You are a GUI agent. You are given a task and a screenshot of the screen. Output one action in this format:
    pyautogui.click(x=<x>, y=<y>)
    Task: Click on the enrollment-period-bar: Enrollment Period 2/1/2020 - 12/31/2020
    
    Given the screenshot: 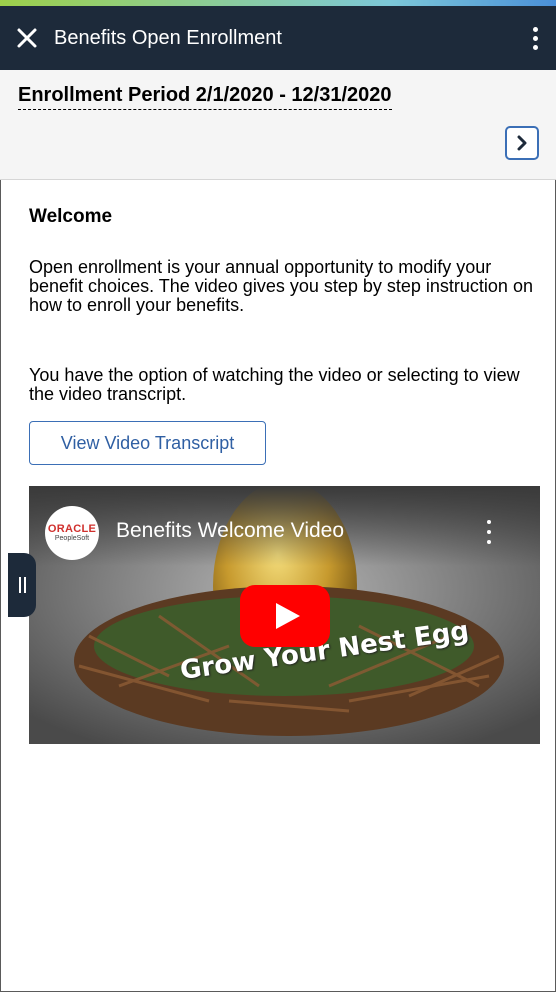 What is the action you would take?
    pyautogui.click(x=278, y=125)
    